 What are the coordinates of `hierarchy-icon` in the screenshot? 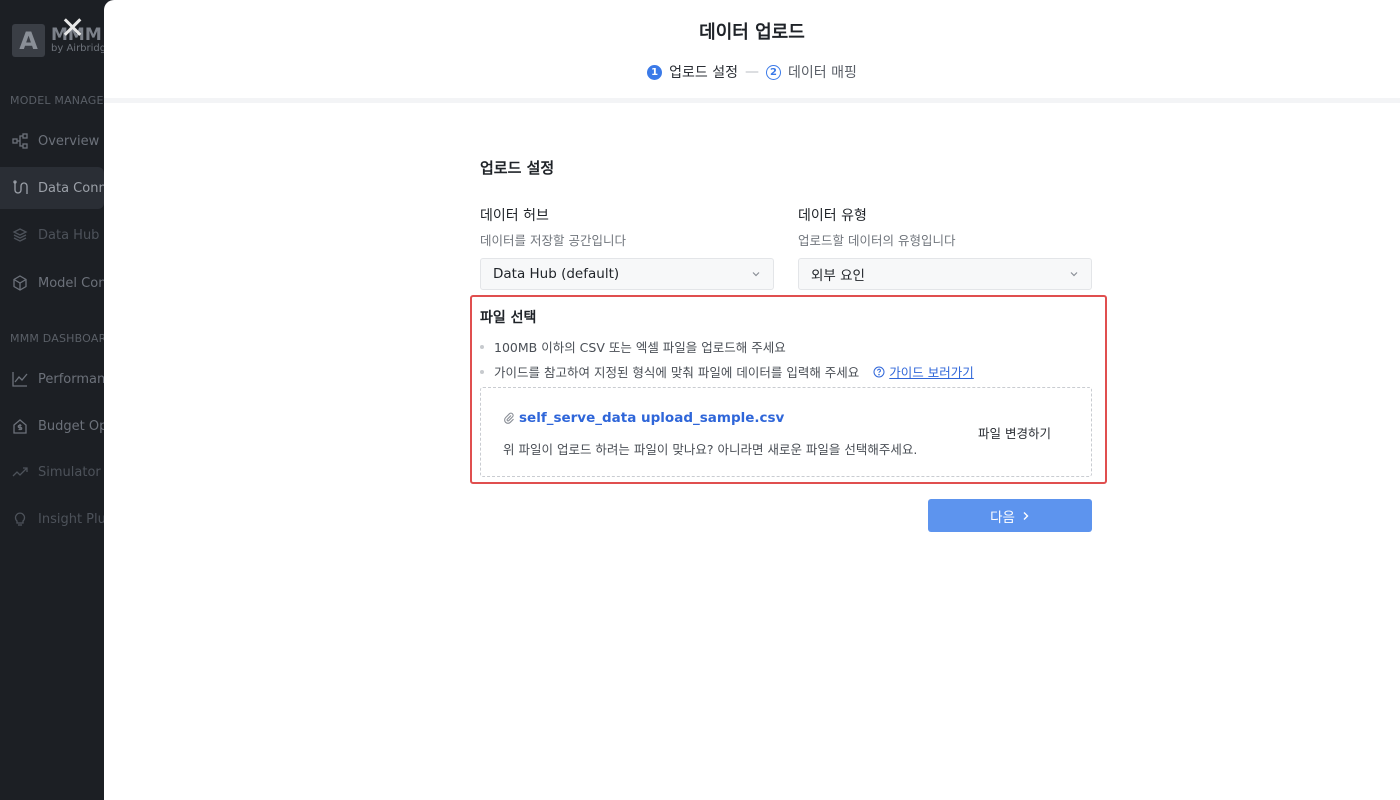 It's located at (20, 141).